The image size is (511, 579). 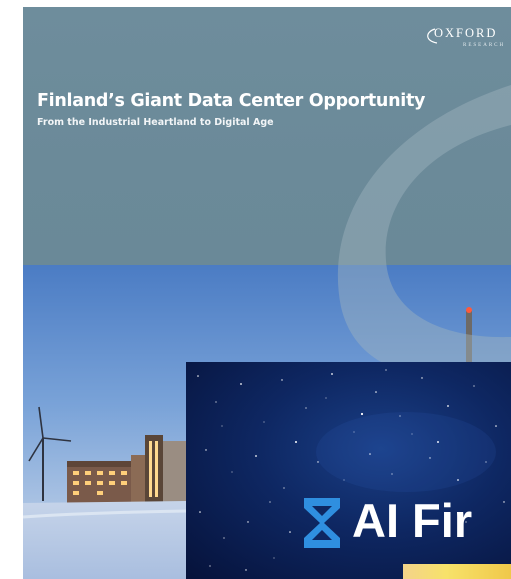 I want to click on logo-text: OXFORD, so click(x=466, y=33).